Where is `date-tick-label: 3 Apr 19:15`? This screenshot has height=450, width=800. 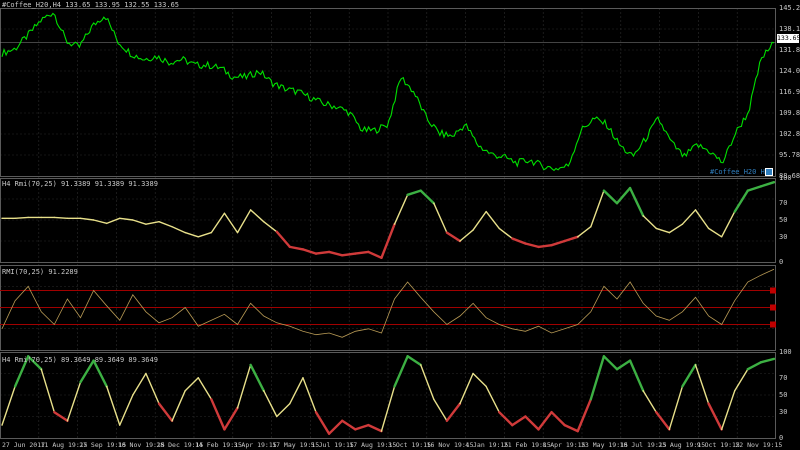 date-tick-label: 3 Apr 19:15 is located at coordinates (255, 445).